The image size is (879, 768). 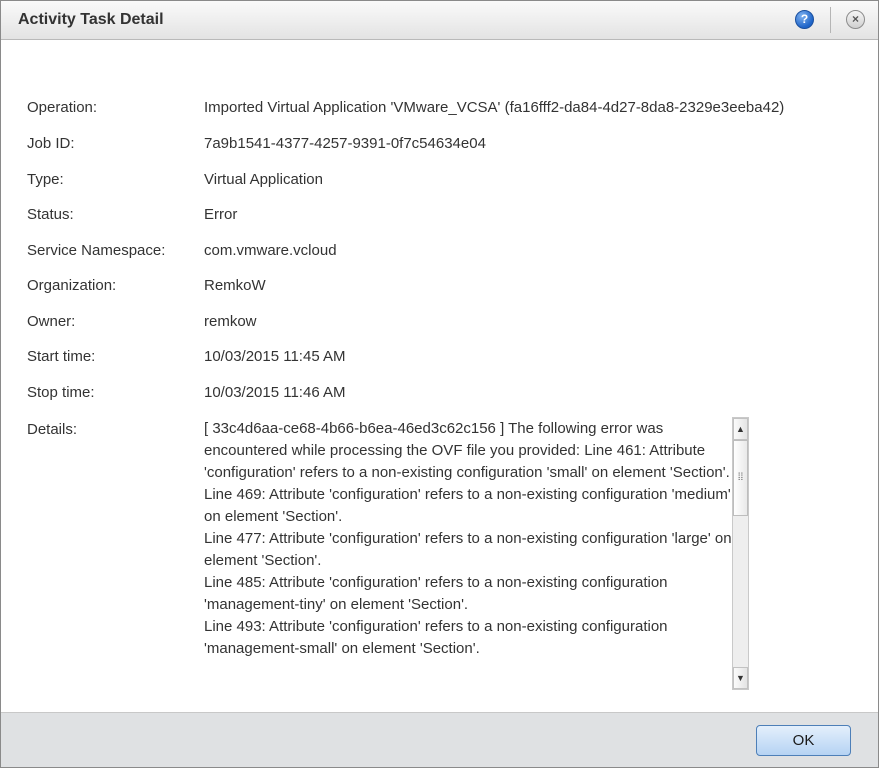 What do you see at coordinates (345, 143) in the screenshot?
I see `field-value: 7a9b1541-4377-4257-9391-0f7c54634e04` at bounding box center [345, 143].